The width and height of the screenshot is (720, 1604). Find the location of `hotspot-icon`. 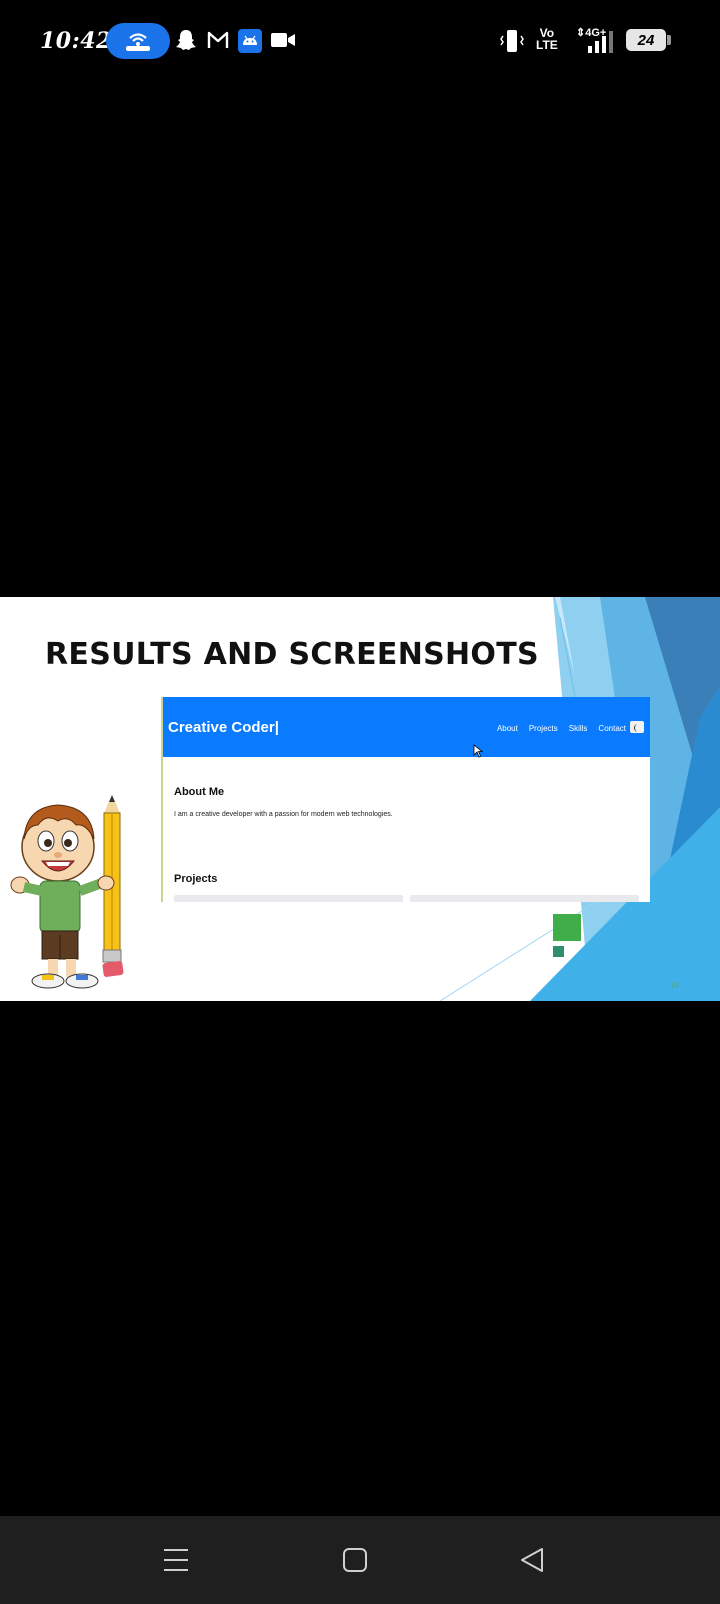

hotspot-icon is located at coordinates (138, 42).